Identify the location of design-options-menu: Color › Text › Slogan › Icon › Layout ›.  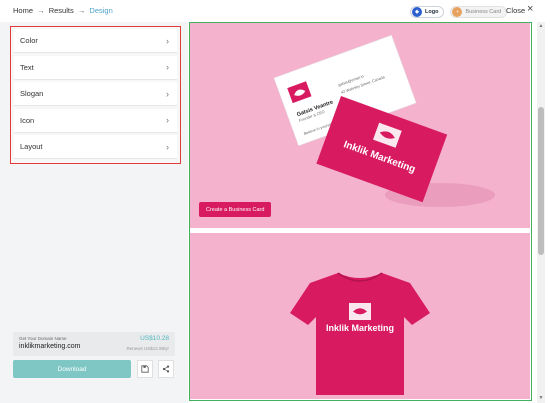
(95, 95).